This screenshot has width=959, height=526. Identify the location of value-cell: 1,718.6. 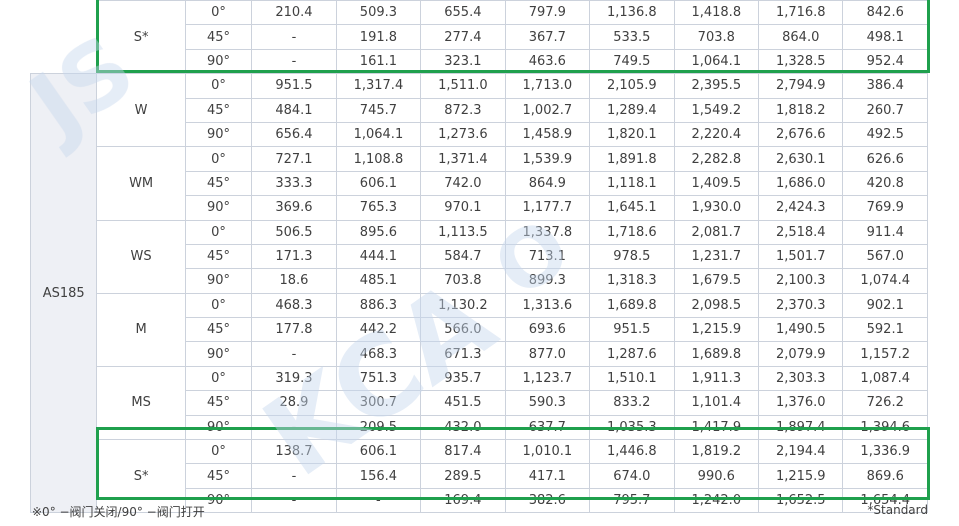
(632, 232).